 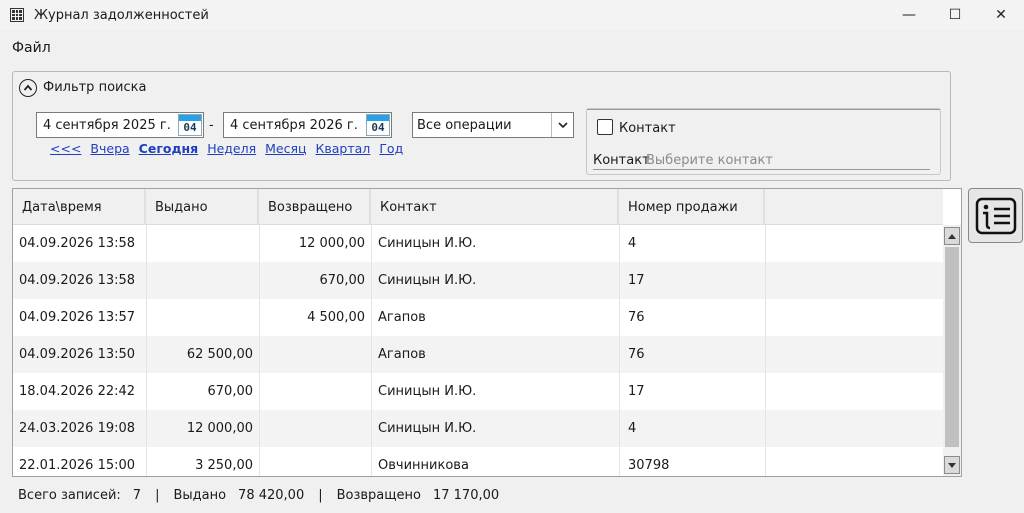 I want to click on table-row: 04.09.2026 13:50 62 500,00 Агапов 76, so click(x=478, y=354).